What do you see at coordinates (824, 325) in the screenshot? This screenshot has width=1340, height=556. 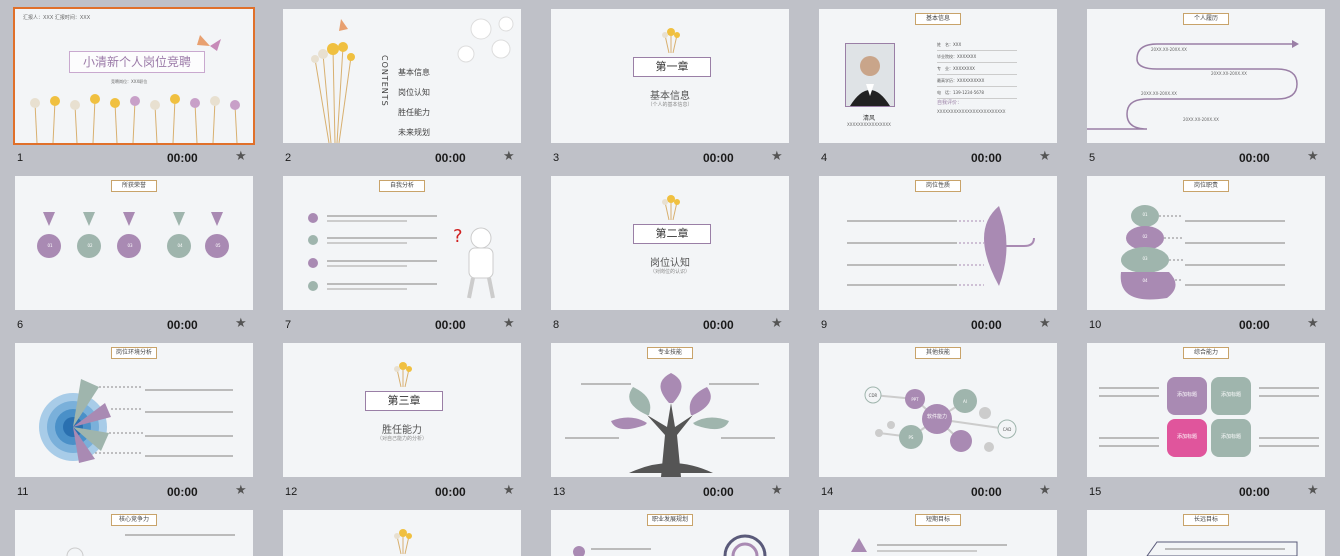 I see `slide-number: 9` at bounding box center [824, 325].